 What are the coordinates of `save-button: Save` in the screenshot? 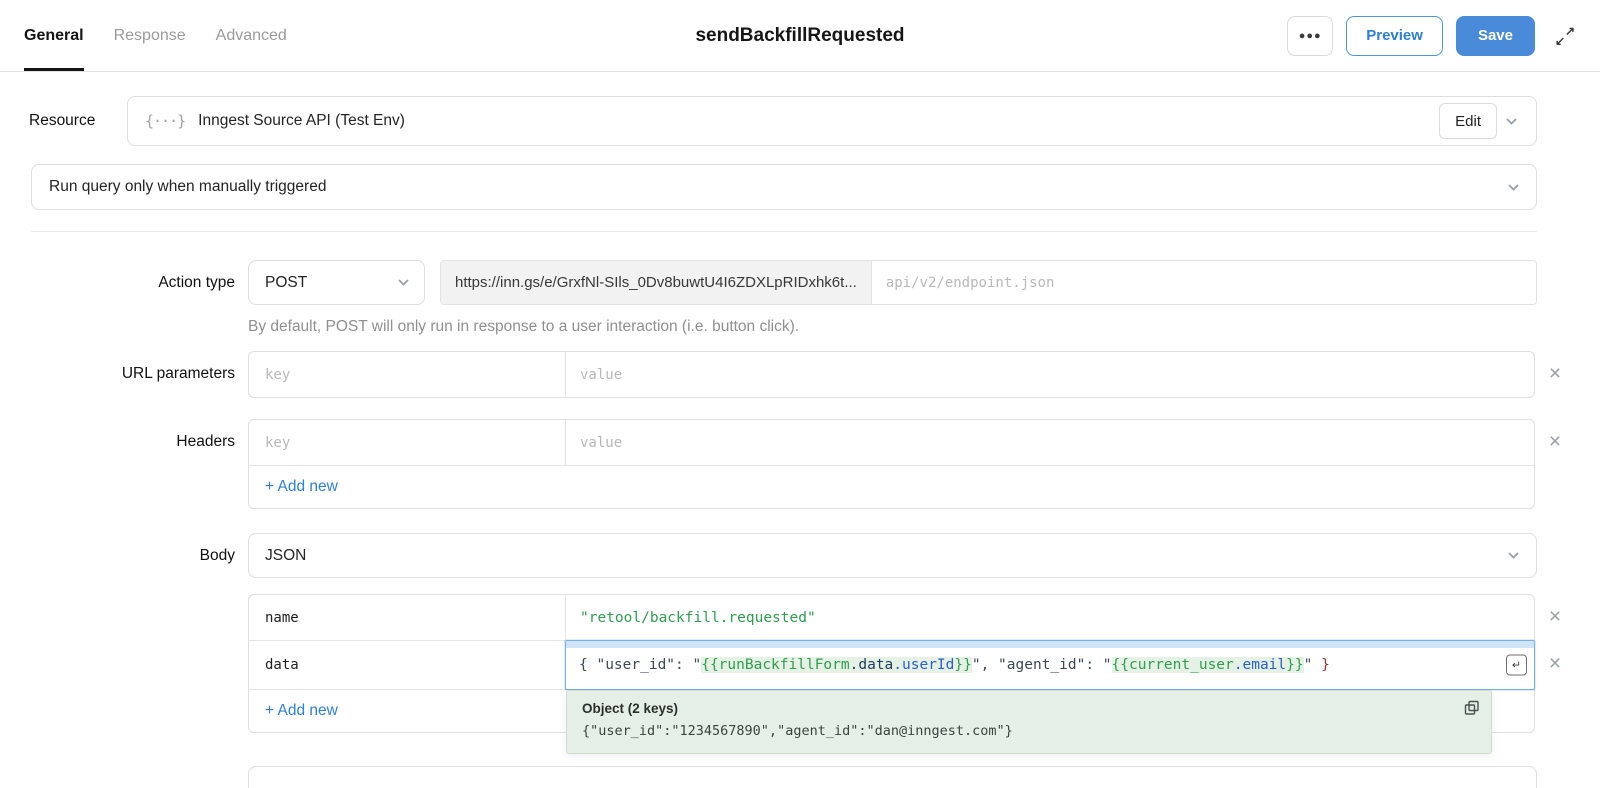 It's located at (1495, 35).